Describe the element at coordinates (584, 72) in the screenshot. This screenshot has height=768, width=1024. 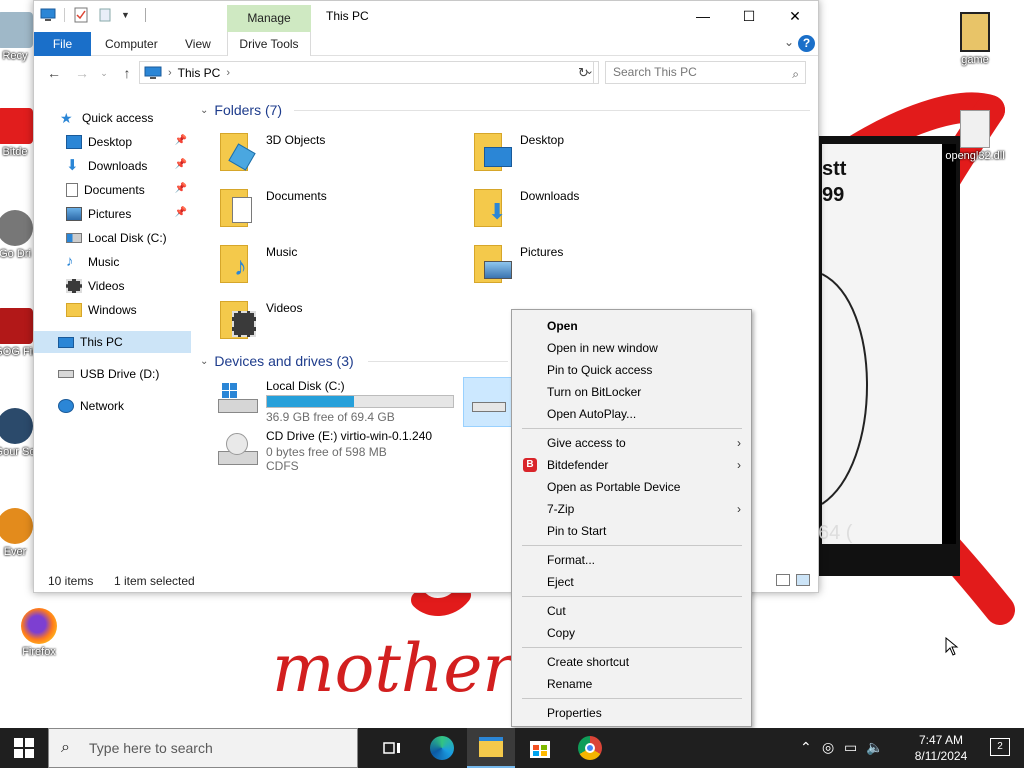
I see `refresh-icon: ↻` at that location.